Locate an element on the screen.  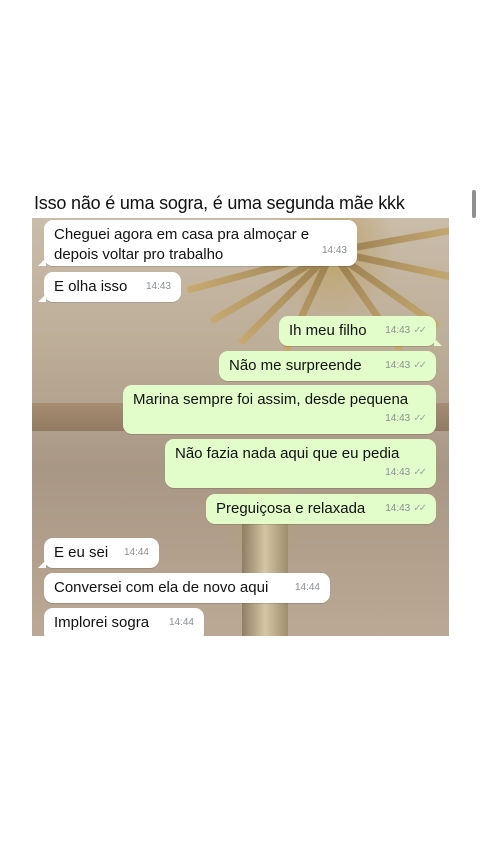
outgoing-message: Não me surpreende 14:43 ✓✓ is located at coordinates (327, 366).